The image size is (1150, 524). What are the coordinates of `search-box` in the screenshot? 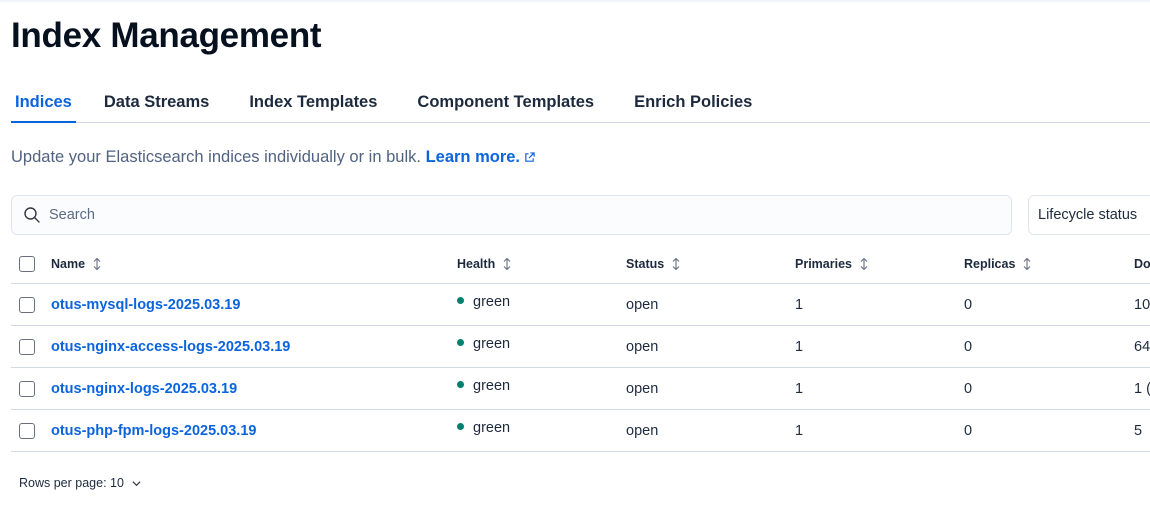 It's located at (511, 215).